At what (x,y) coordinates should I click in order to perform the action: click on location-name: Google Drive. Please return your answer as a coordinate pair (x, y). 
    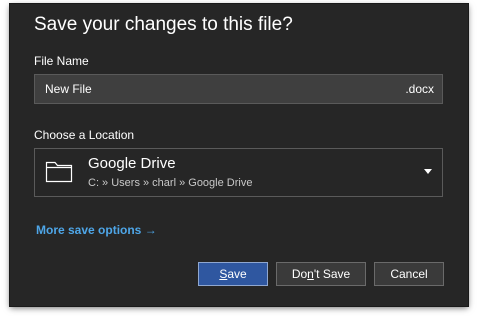
    Looking at the image, I should click on (132, 163).